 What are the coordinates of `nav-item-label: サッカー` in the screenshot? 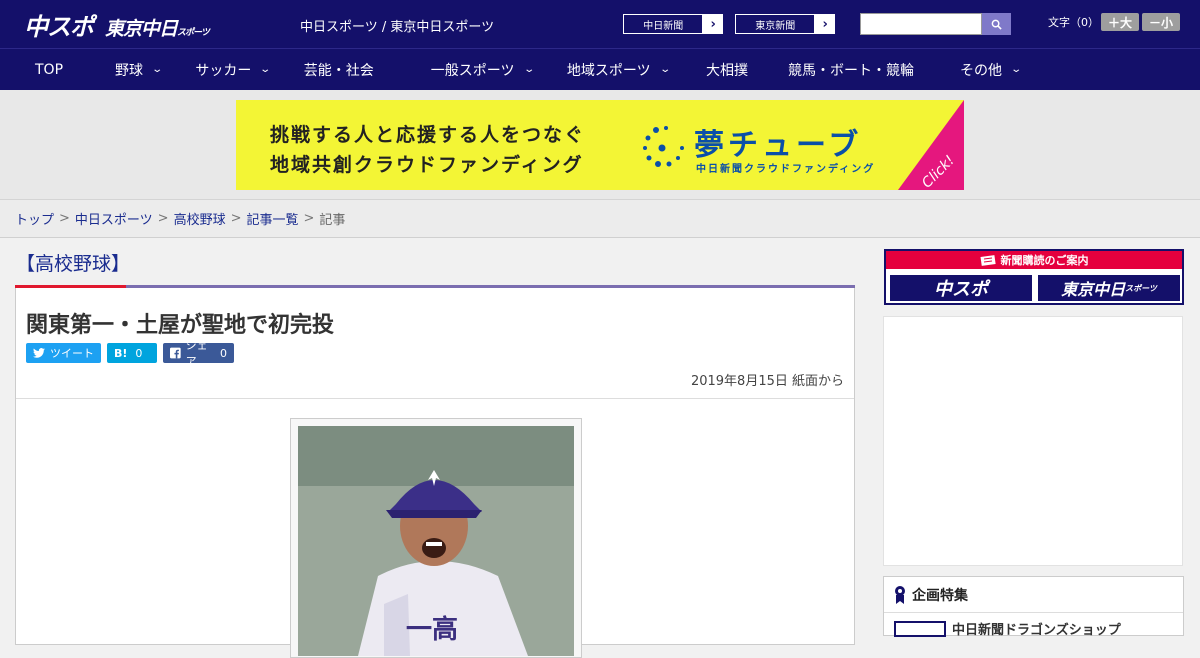 It's located at (223, 70).